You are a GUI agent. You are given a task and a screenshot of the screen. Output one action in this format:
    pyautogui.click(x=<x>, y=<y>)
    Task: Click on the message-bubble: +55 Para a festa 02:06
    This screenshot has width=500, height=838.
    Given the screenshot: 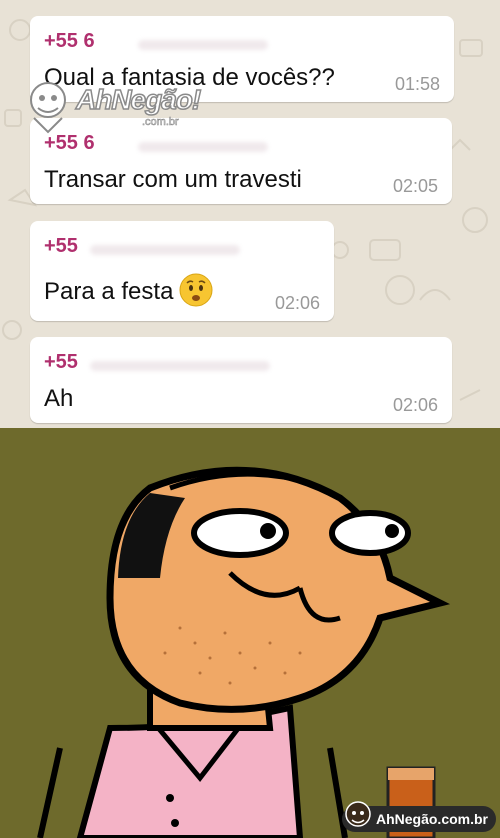 What is the action you would take?
    pyautogui.click(x=182, y=271)
    